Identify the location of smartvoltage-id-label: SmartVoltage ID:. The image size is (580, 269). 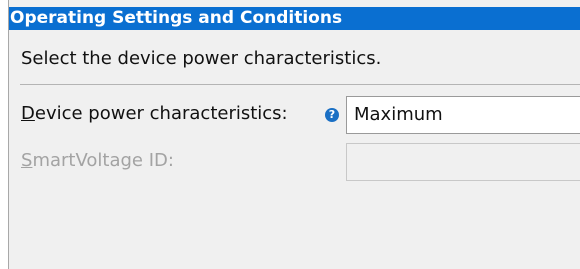
(97, 160).